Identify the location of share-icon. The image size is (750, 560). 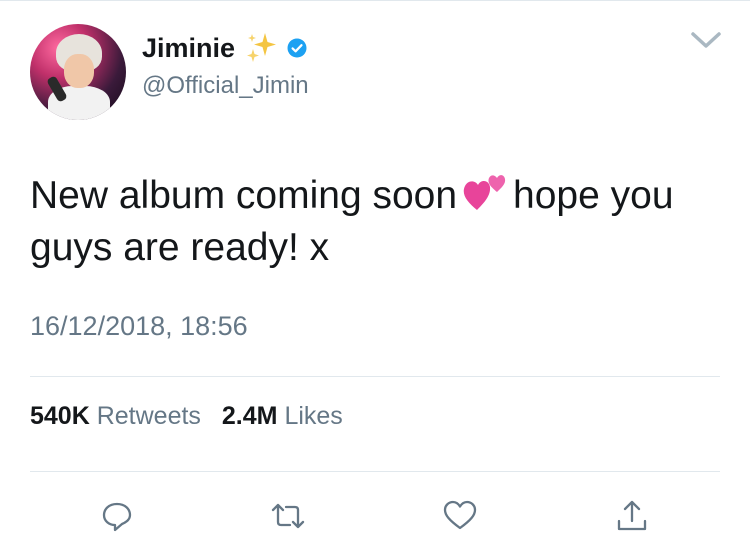
(632, 515).